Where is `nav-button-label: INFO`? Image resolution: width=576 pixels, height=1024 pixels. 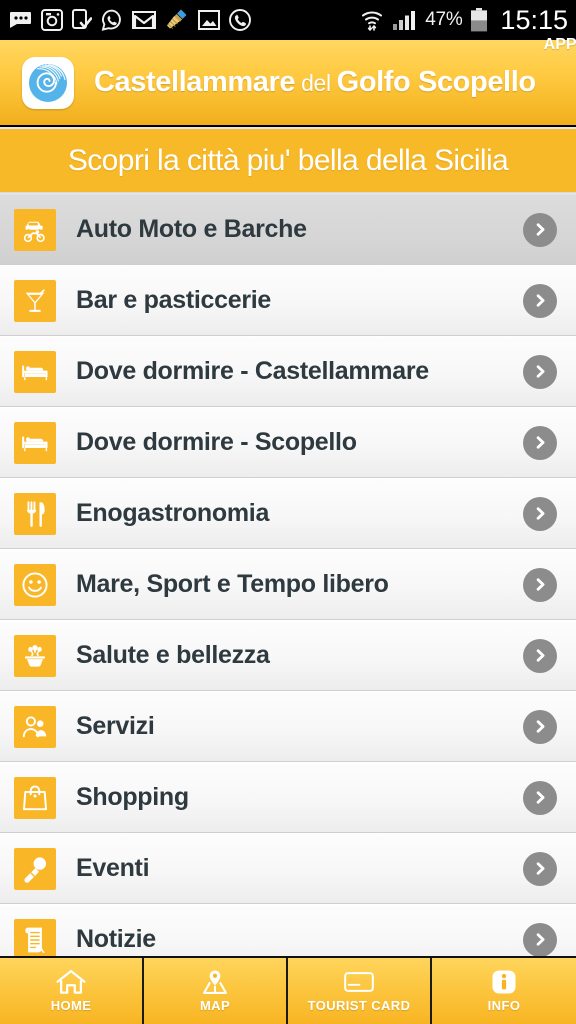
nav-button-label: INFO is located at coordinates (504, 1005).